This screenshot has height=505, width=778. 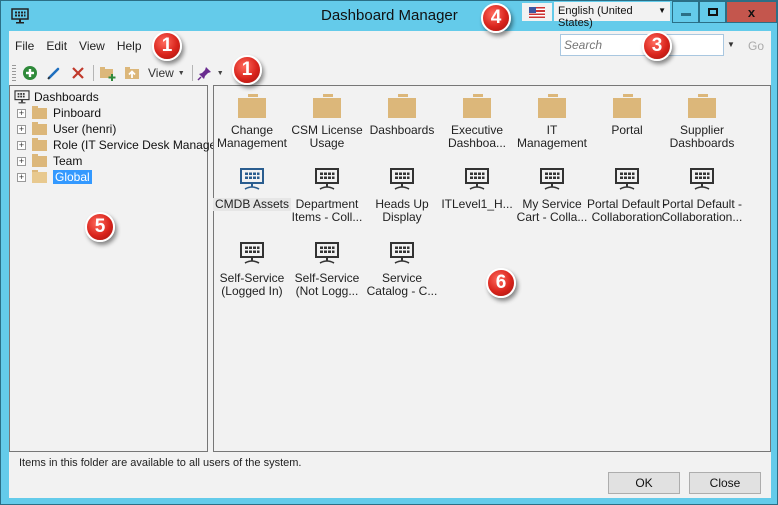 I want to click on folder-item: Portal, so click(x=627, y=113).